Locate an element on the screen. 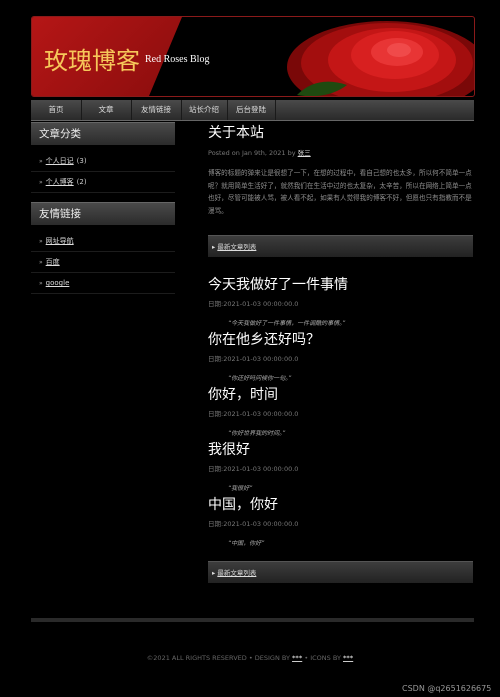 This screenshot has width=500, height=697. nav-item-admin-login: 后台登陆 is located at coordinates (251, 110).